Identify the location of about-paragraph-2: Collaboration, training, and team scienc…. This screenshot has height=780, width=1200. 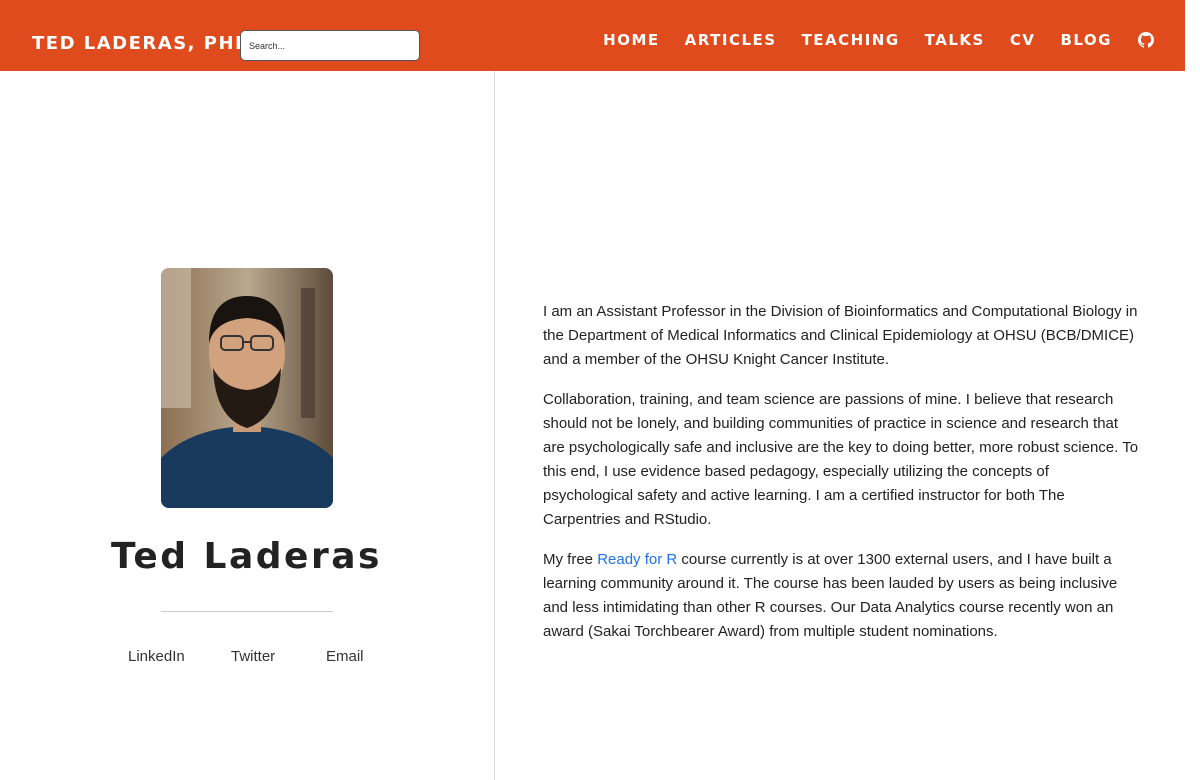
(841, 459).